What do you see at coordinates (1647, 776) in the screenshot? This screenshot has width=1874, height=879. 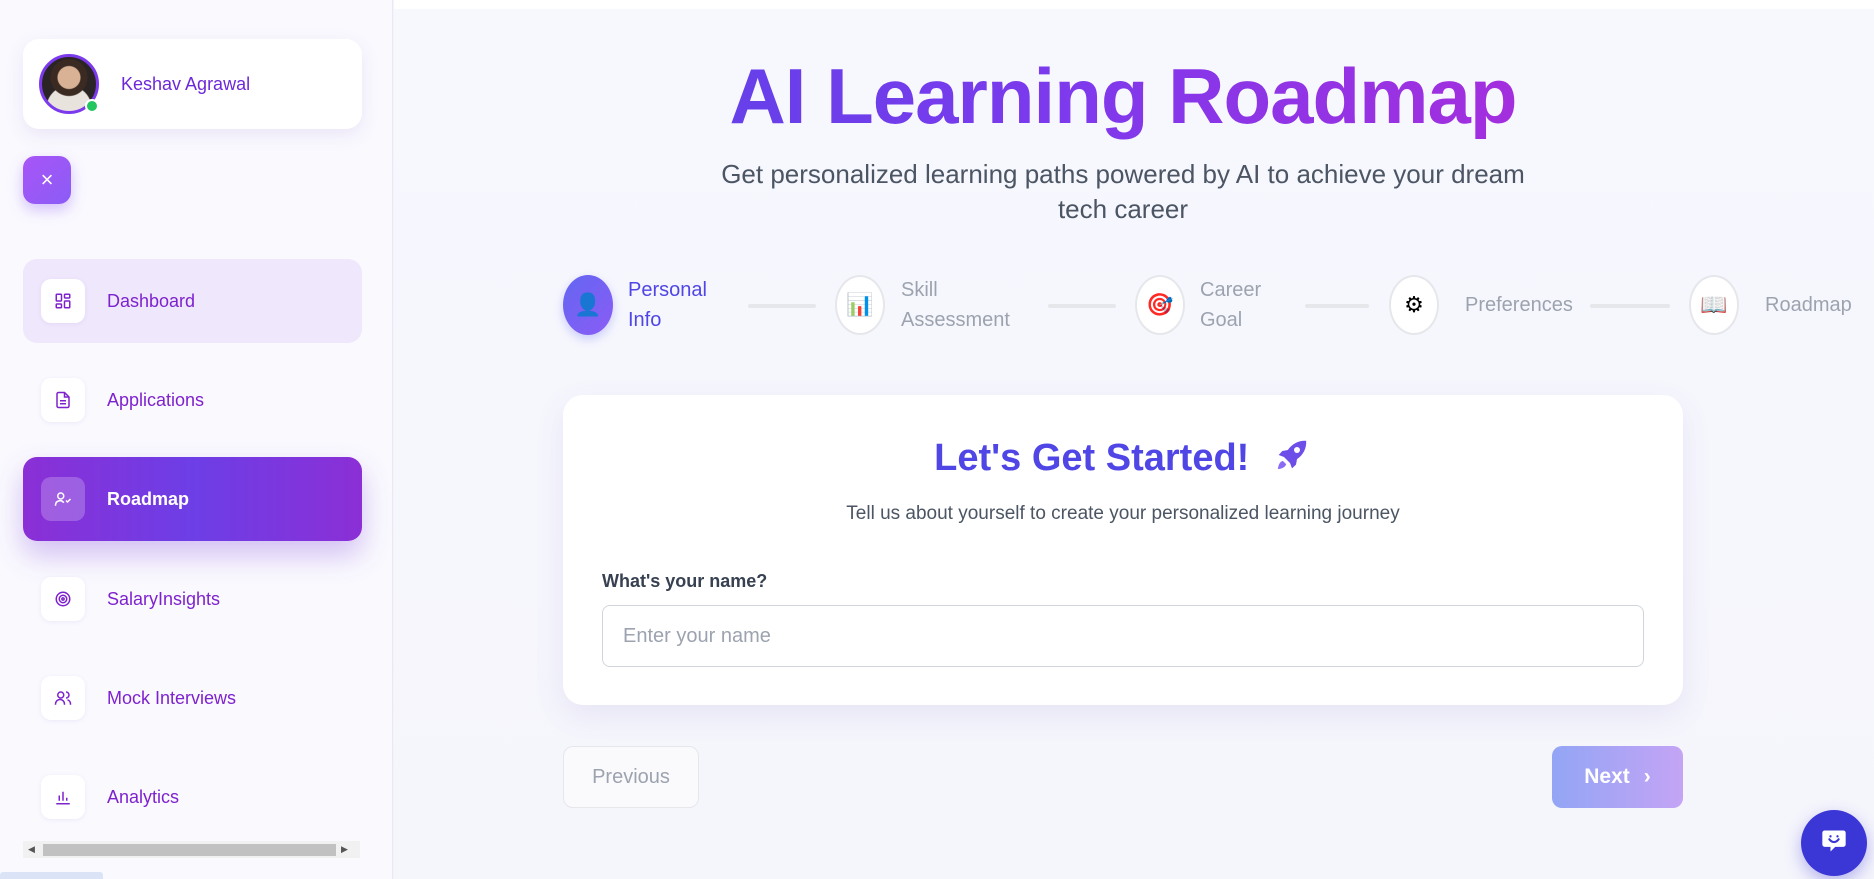 I see `chevron-right-icon: ›` at bounding box center [1647, 776].